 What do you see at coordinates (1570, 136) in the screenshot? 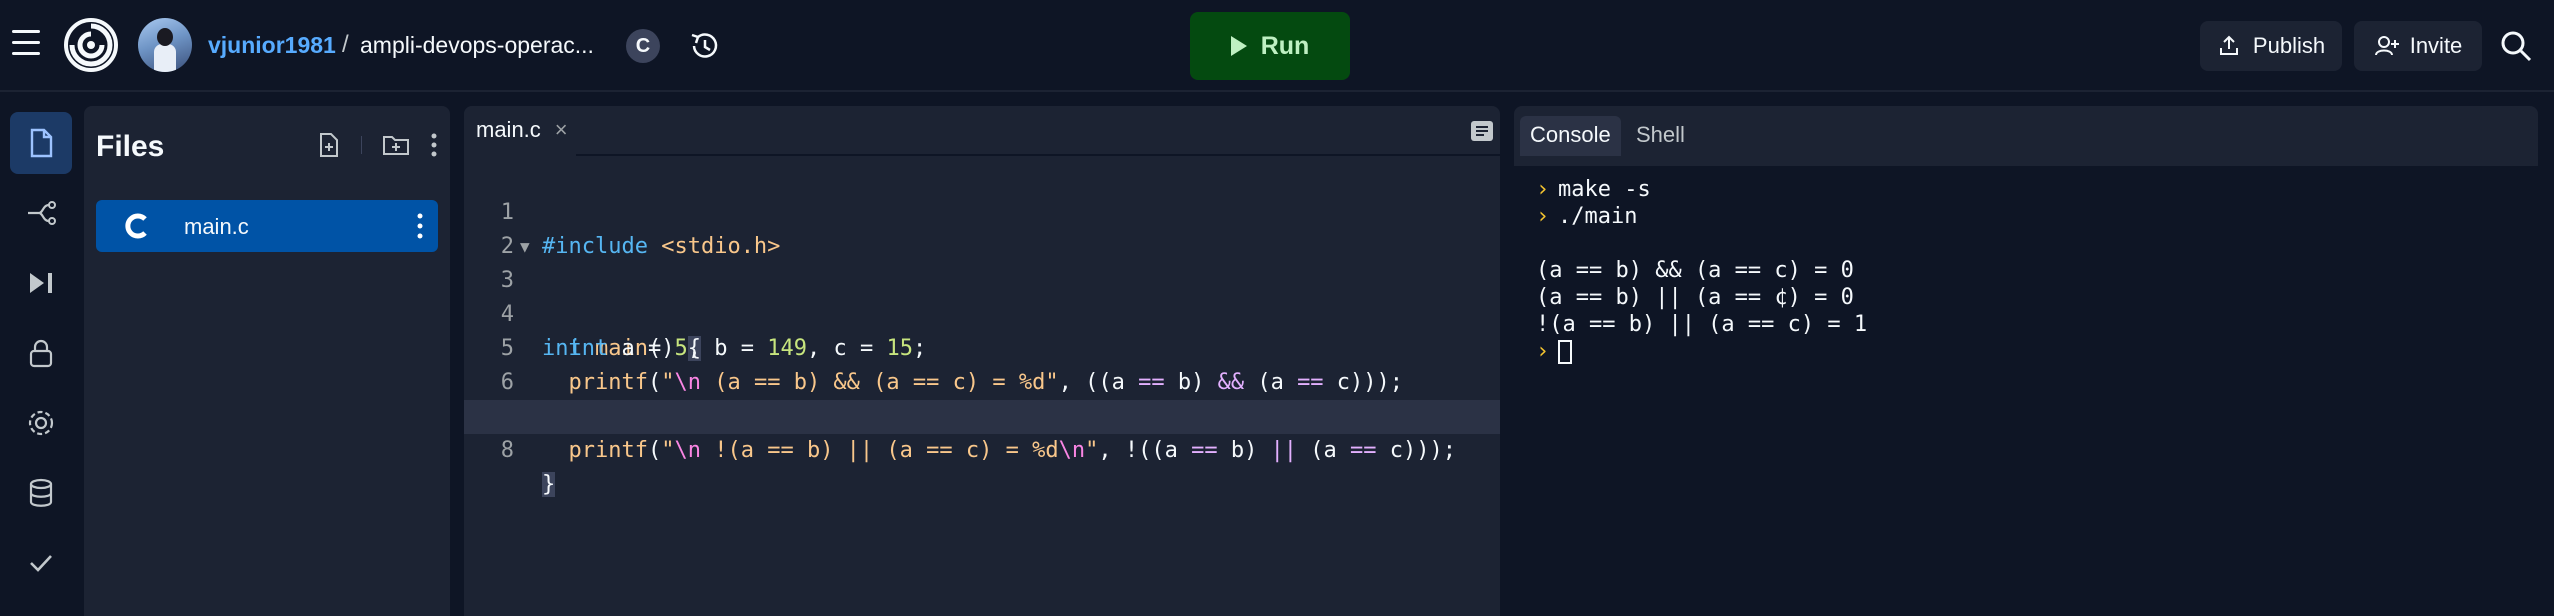
I see `tab-console: Console` at bounding box center [1570, 136].